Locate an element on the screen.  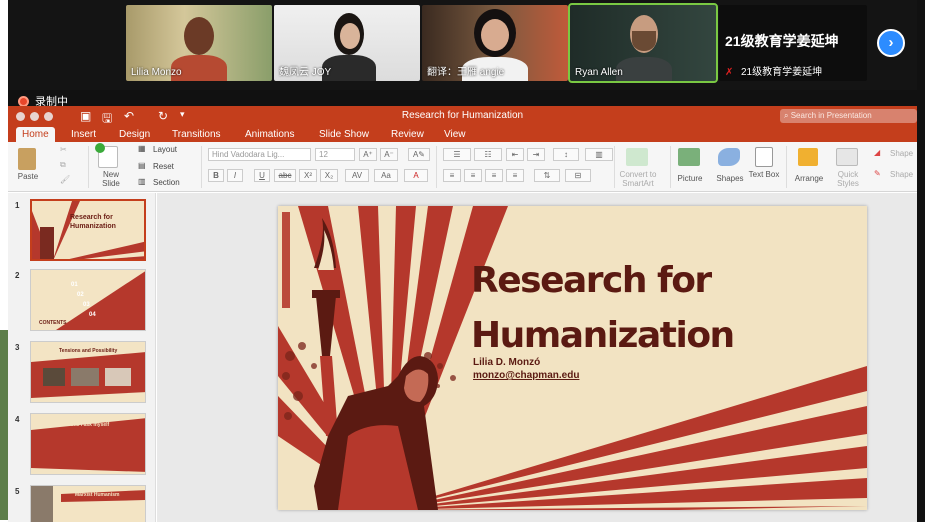
subscript-button: X₂ is located at coordinates (329, 175).